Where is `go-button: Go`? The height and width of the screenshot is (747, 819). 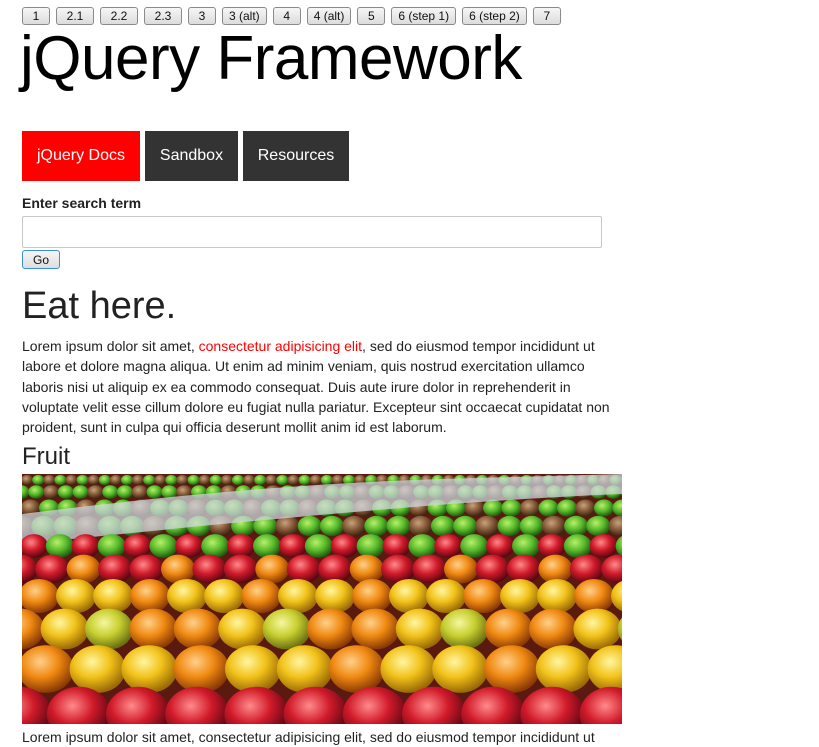 go-button: Go is located at coordinates (41, 259).